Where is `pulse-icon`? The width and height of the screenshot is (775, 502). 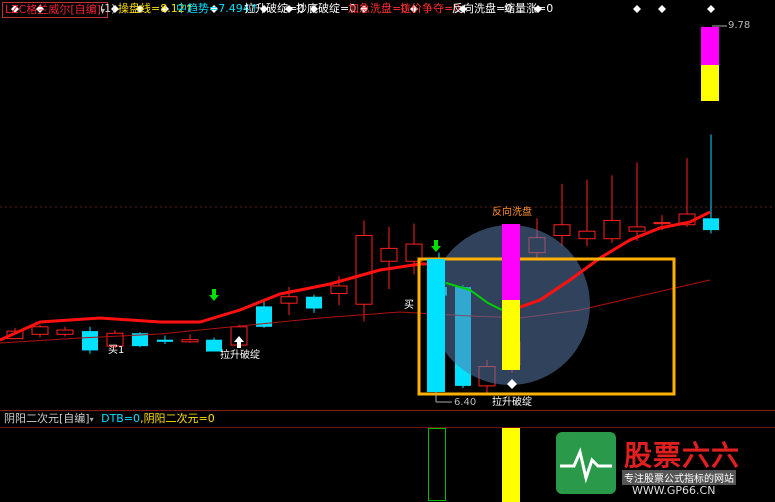
pulse-icon is located at coordinates (586, 465).